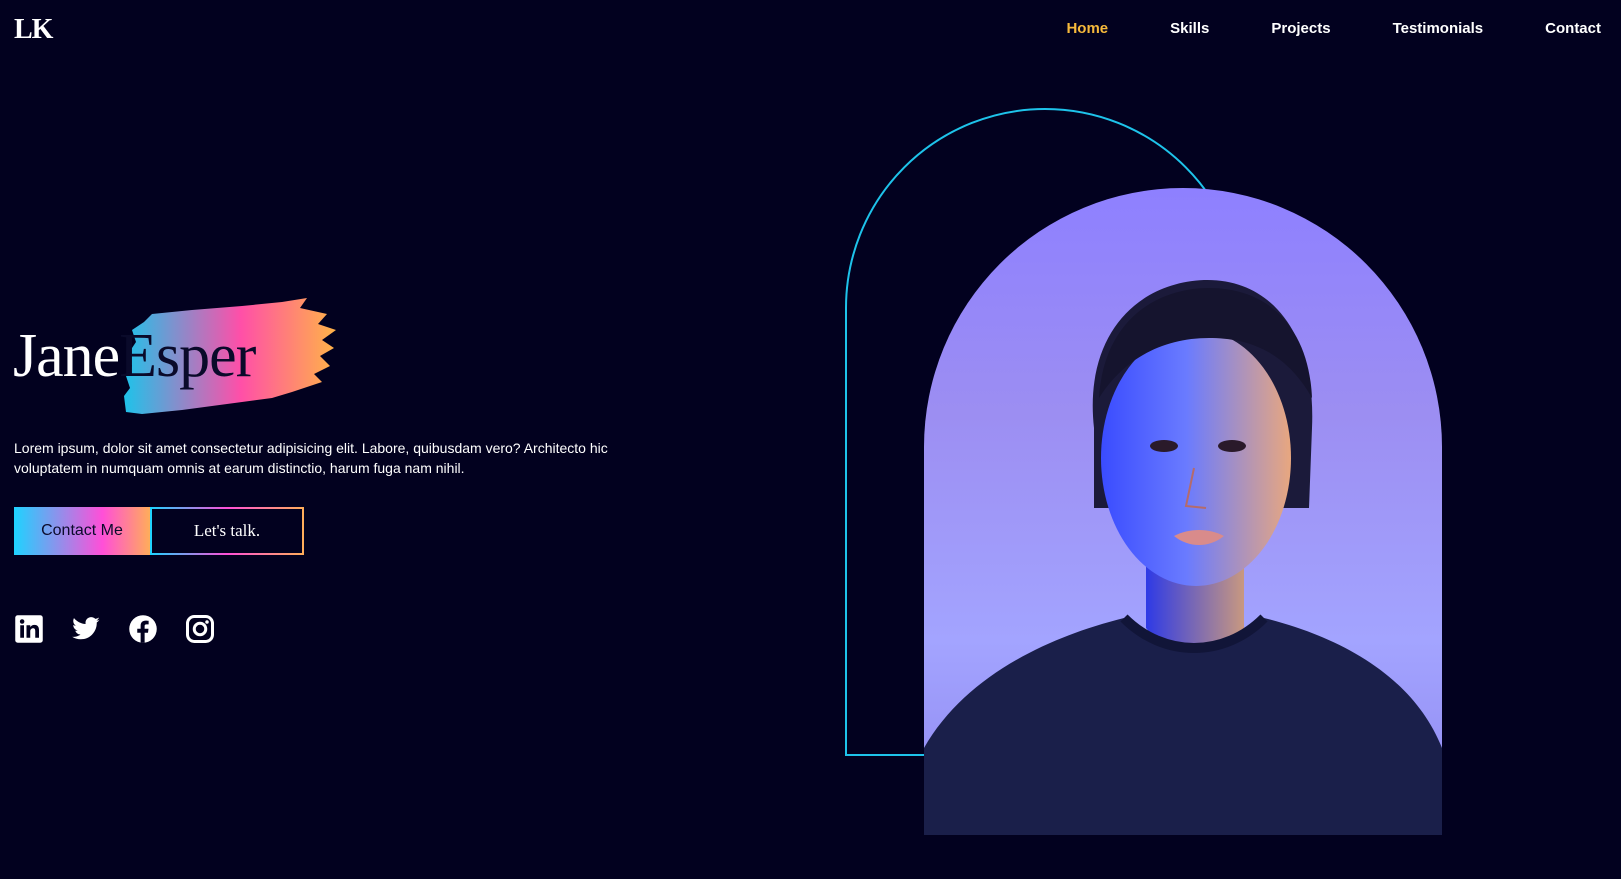 This screenshot has width=1621, height=879. I want to click on lets-talk-button: Let's talk., so click(227, 531).